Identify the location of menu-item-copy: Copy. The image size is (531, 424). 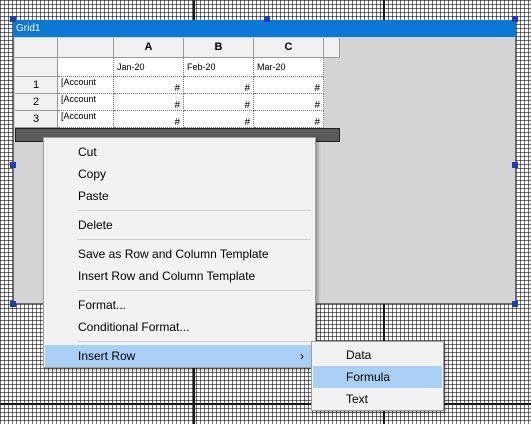
(179, 174).